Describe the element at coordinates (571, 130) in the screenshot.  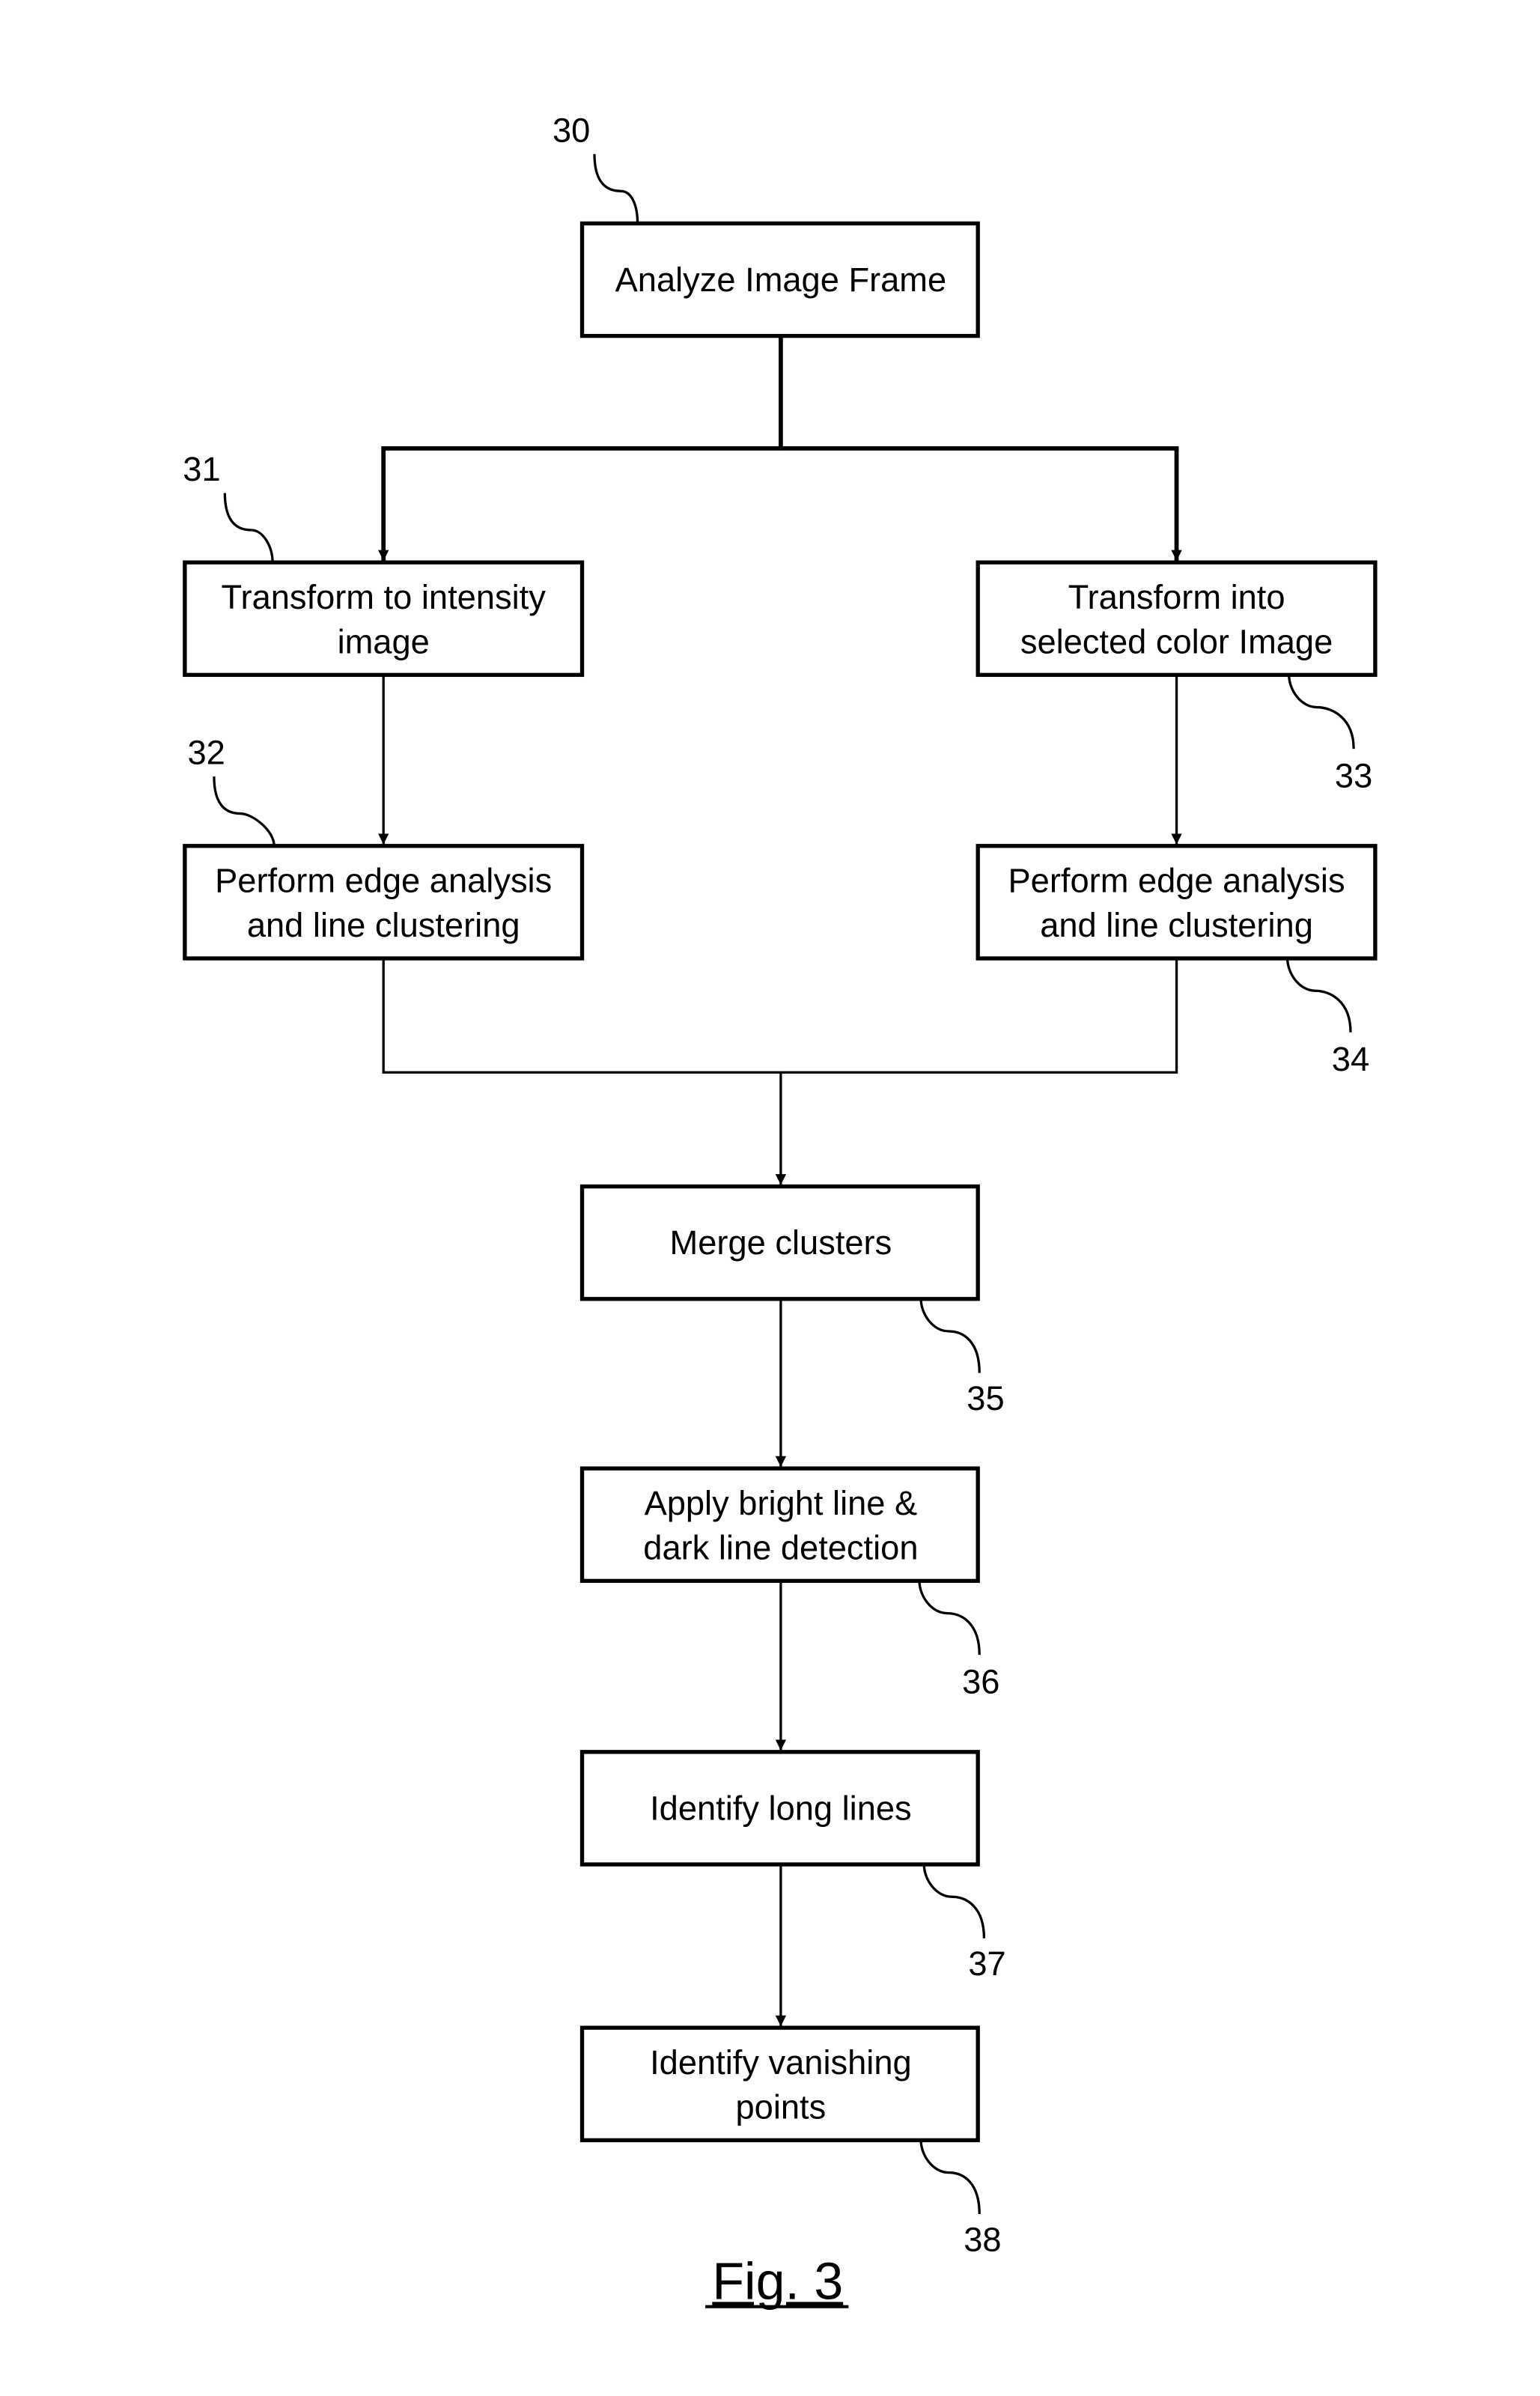
I see `ref-numeral: 30` at that location.